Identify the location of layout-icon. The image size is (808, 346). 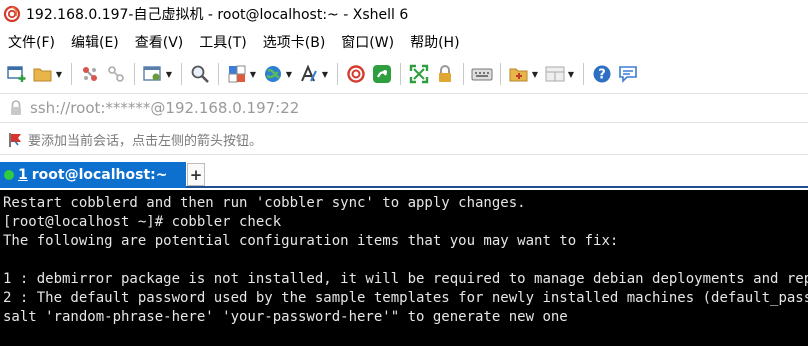
(555, 74).